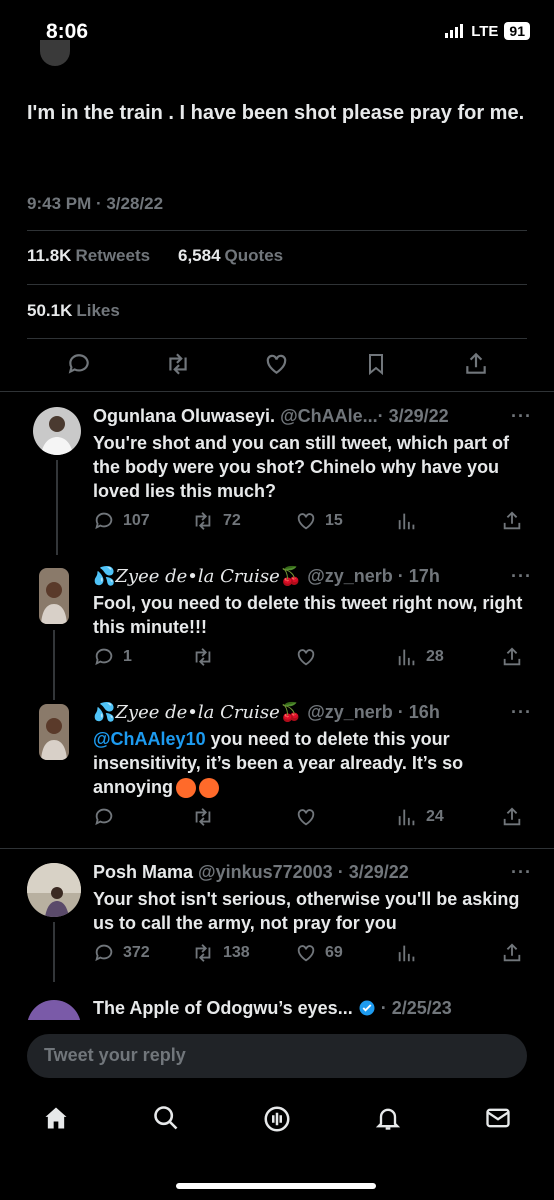 This screenshot has height=1200, width=554. Describe the element at coordinates (104, 817) in the screenshot. I see `reply-button` at that location.